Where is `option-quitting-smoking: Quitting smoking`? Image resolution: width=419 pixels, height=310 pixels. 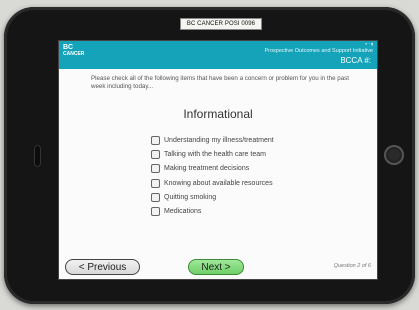
option-quitting-smoking: Quitting smoking is located at coordinates (212, 197).